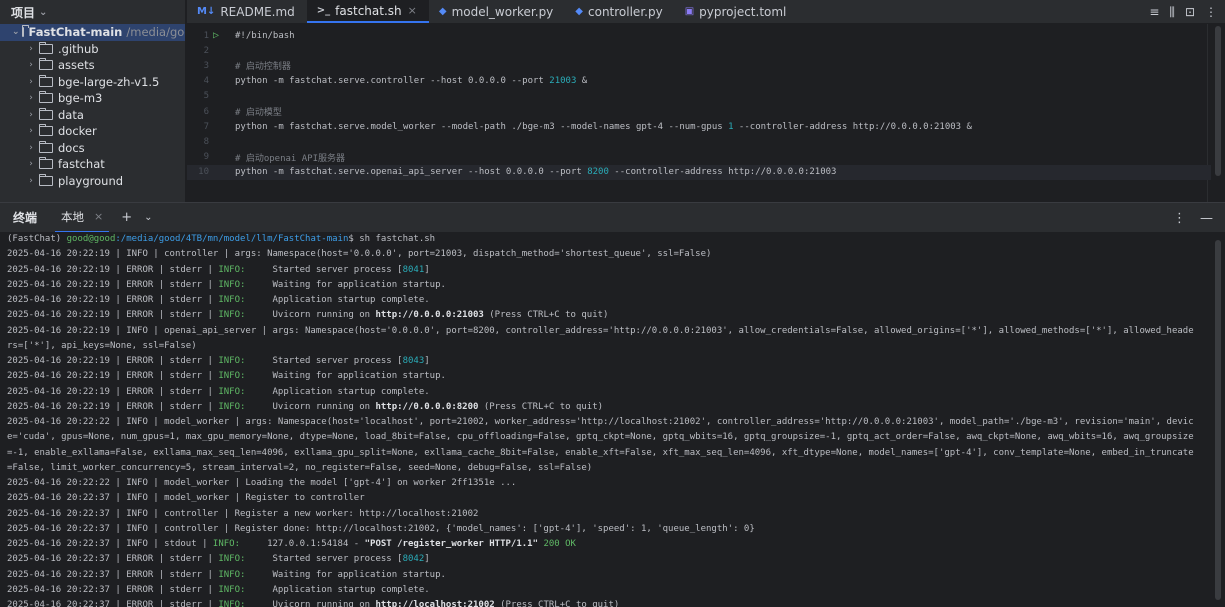 This screenshot has width=1225, height=607. I want to click on tree-root-path: /media/good/4, so click(155, 32).